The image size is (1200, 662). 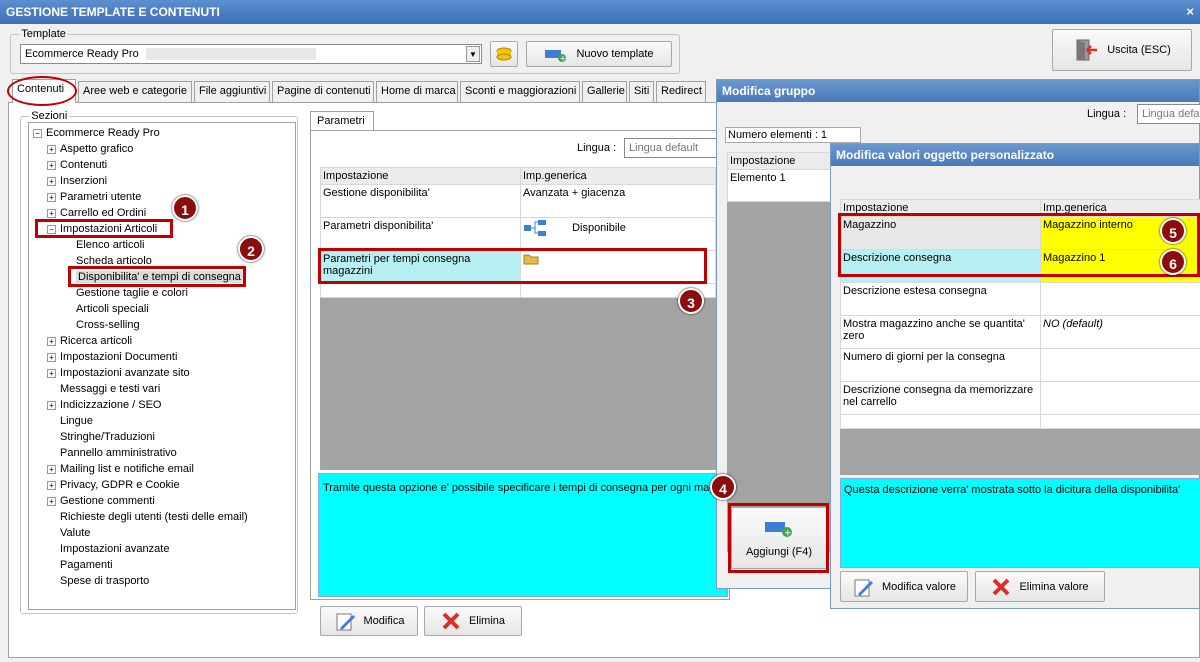 What do you see at coordinates (140, 453) in the screenshot?
I see `tree-item: Pannello amministrativo` at bounding box center [140, 453].